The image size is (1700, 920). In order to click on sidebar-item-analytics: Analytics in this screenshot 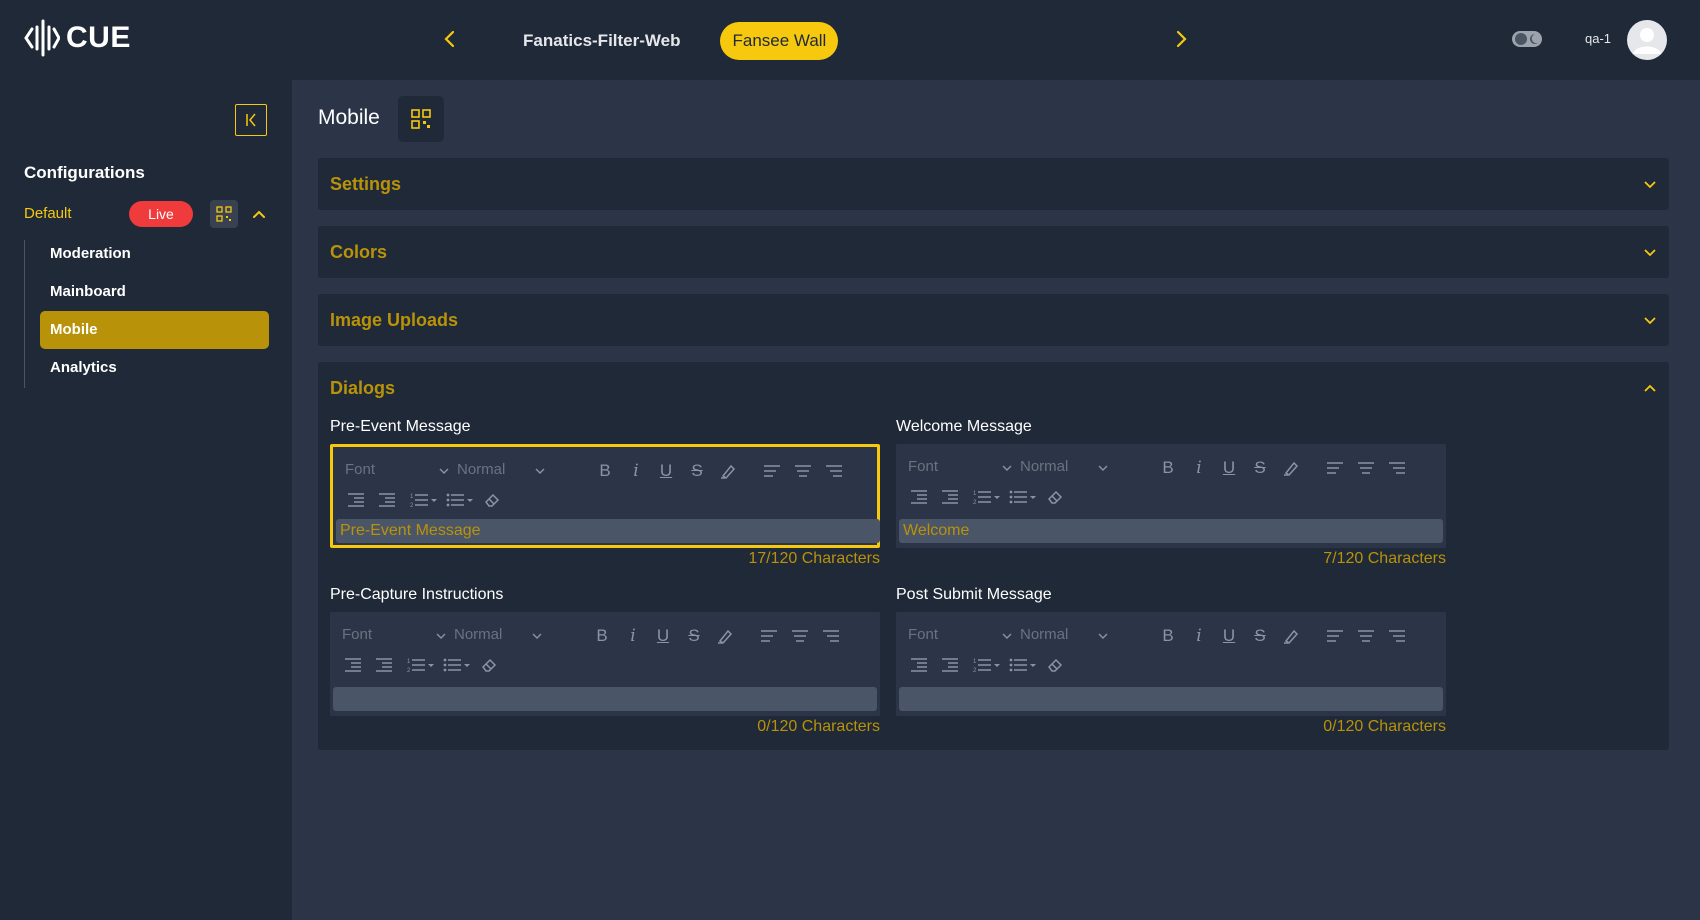, I will do `click(154, 368)`.